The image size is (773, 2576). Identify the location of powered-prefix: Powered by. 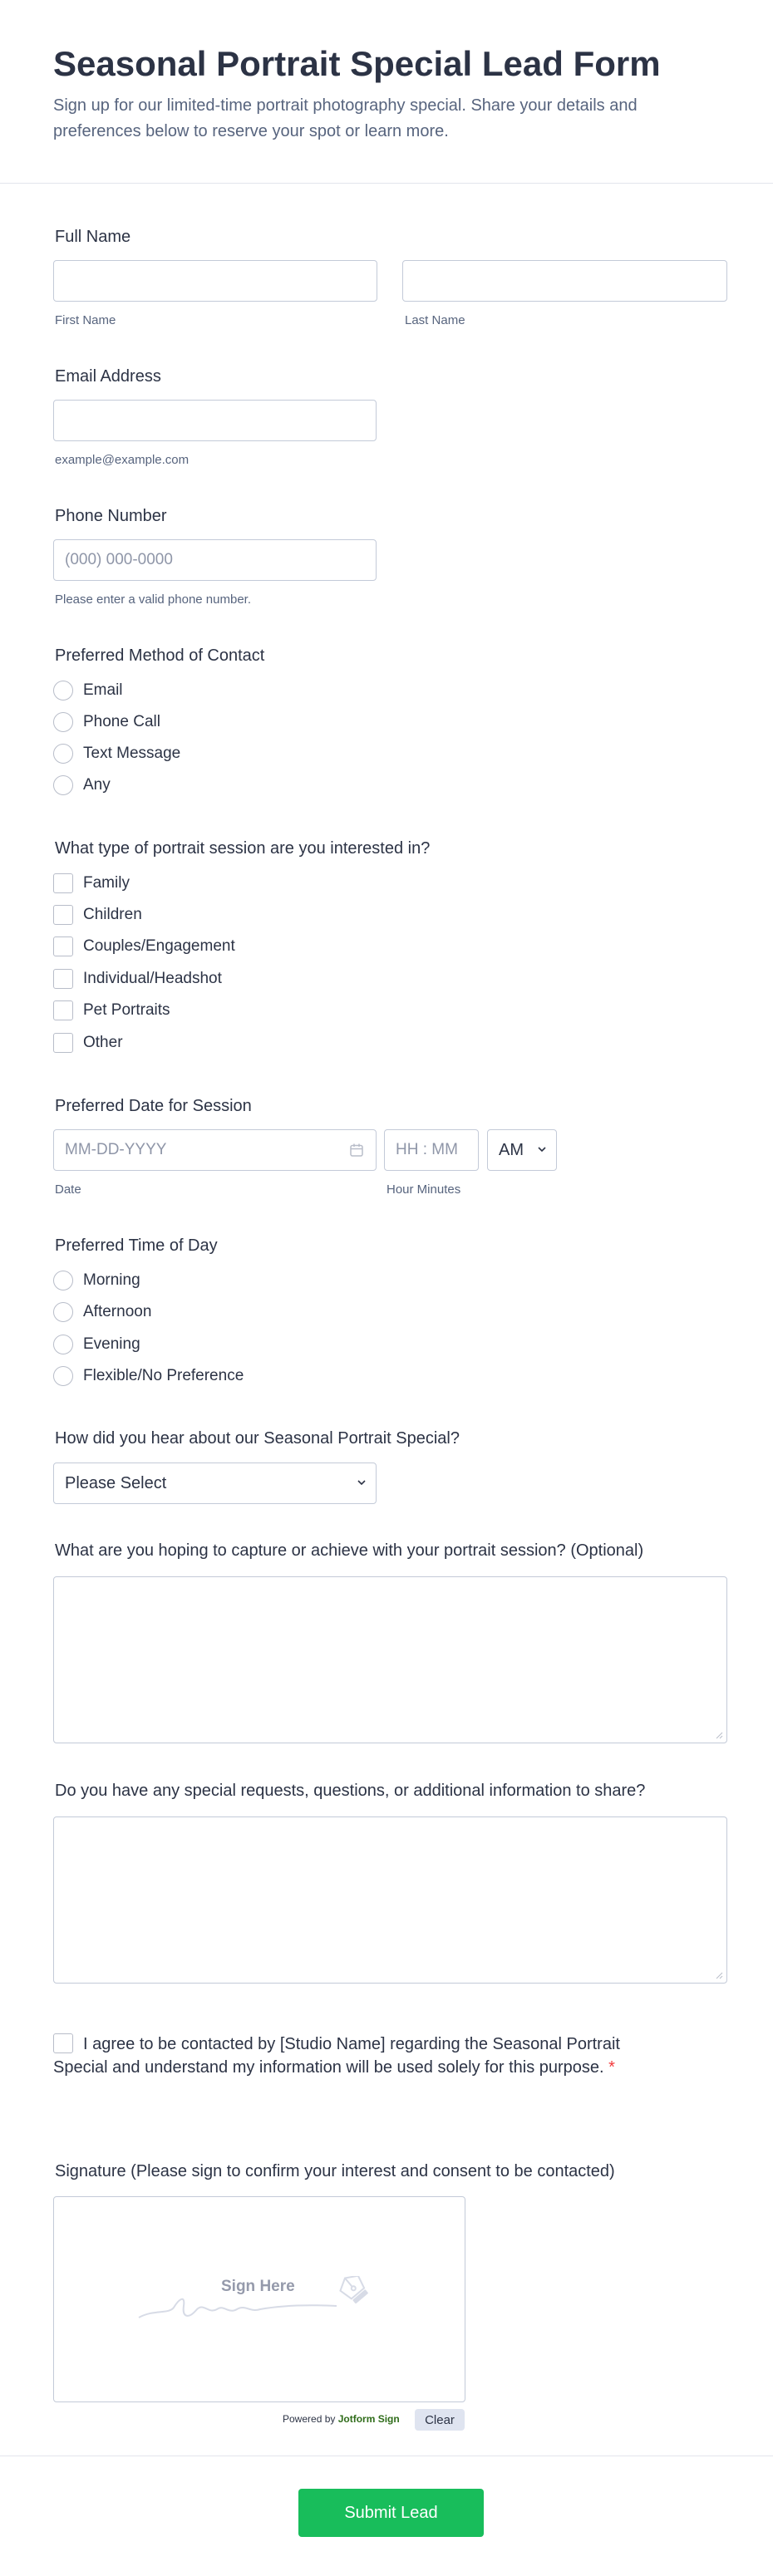
(309, 2419).